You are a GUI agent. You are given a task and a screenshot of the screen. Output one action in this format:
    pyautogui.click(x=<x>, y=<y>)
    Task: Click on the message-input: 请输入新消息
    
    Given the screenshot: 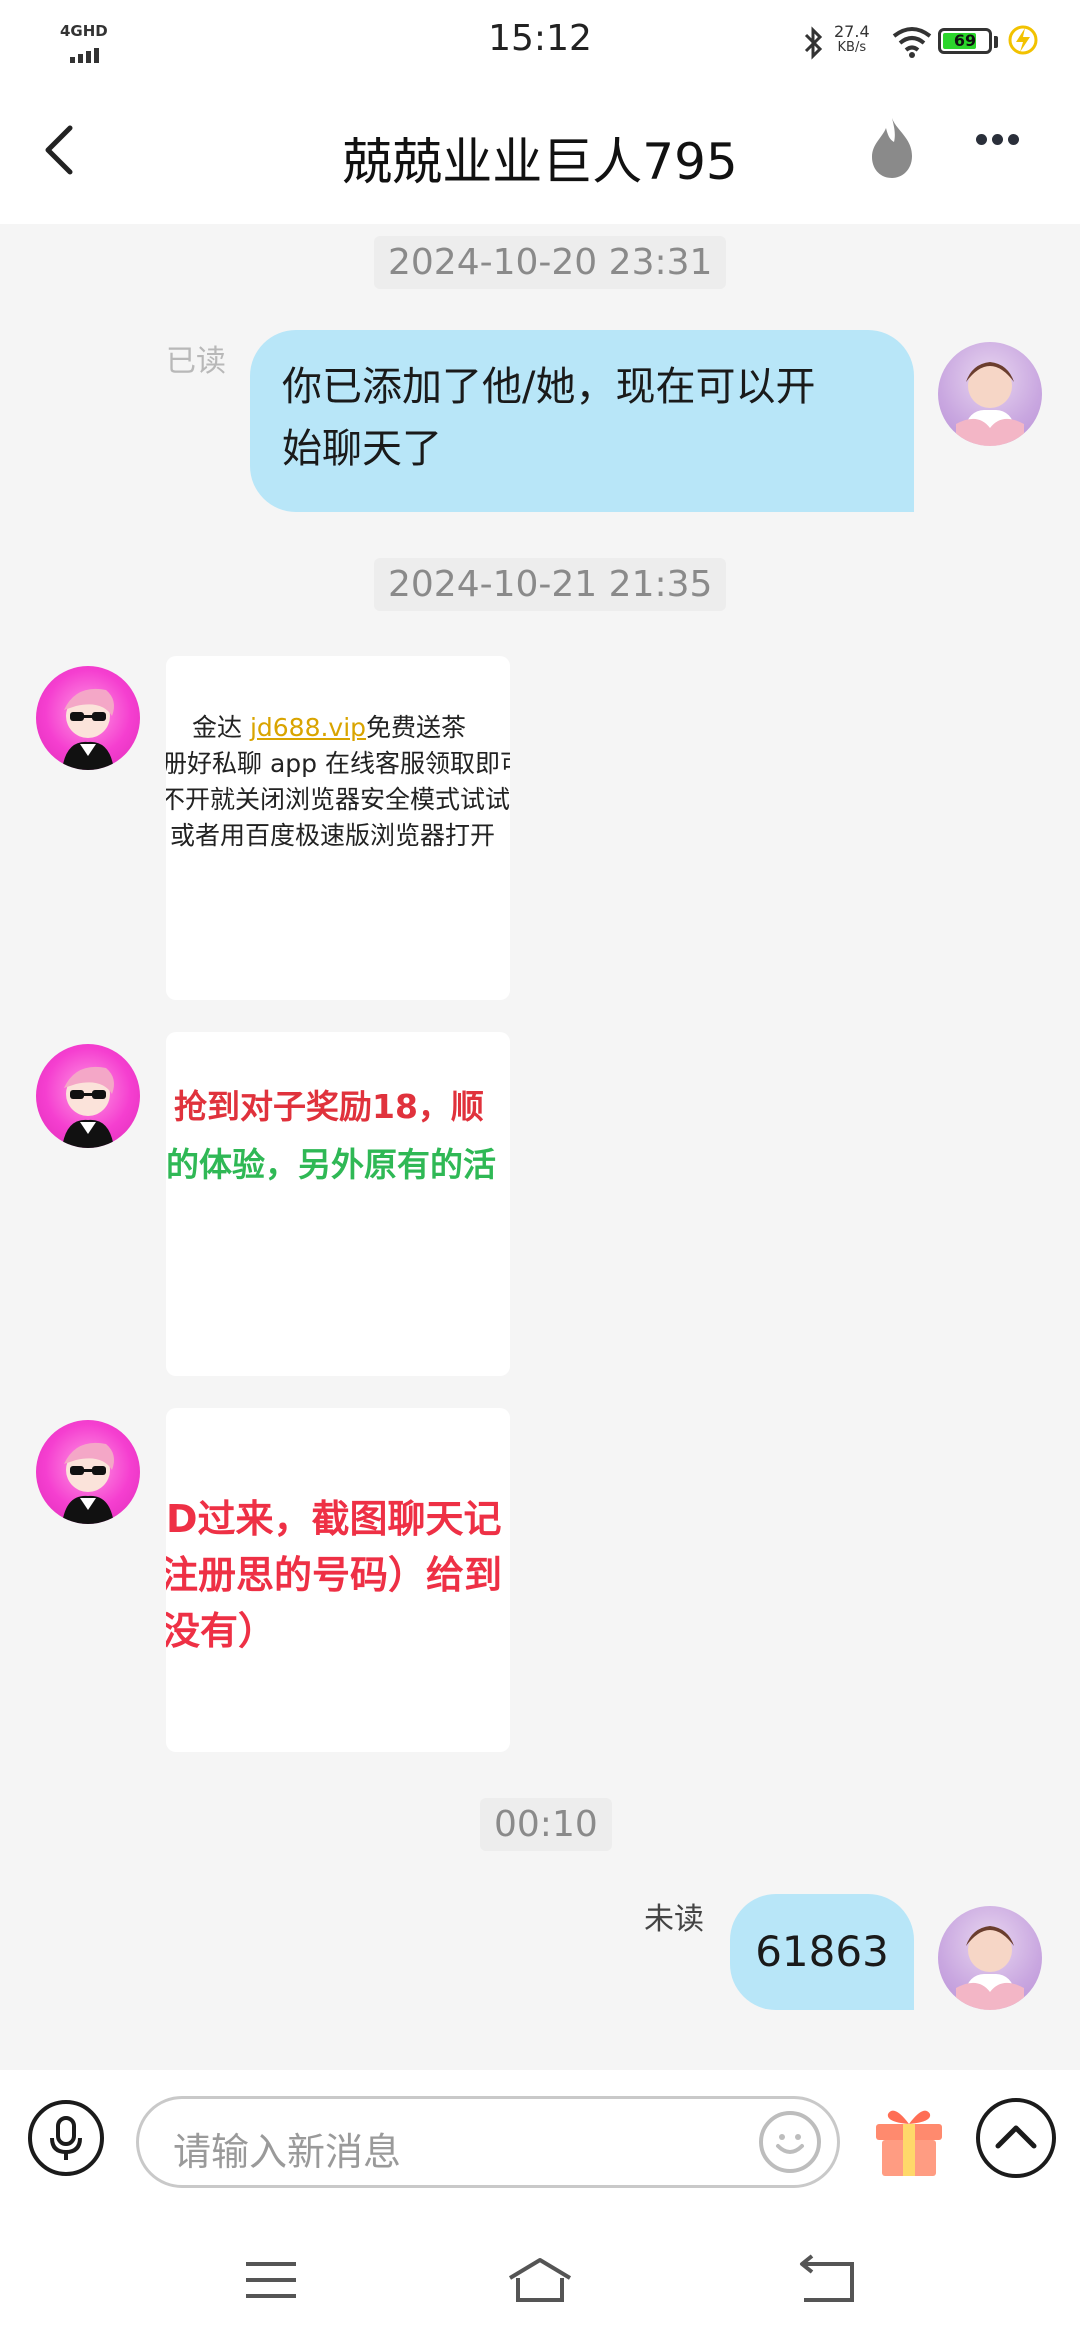 What is the action you would take?
    pyautogui.click(x=488, y=2142)
    